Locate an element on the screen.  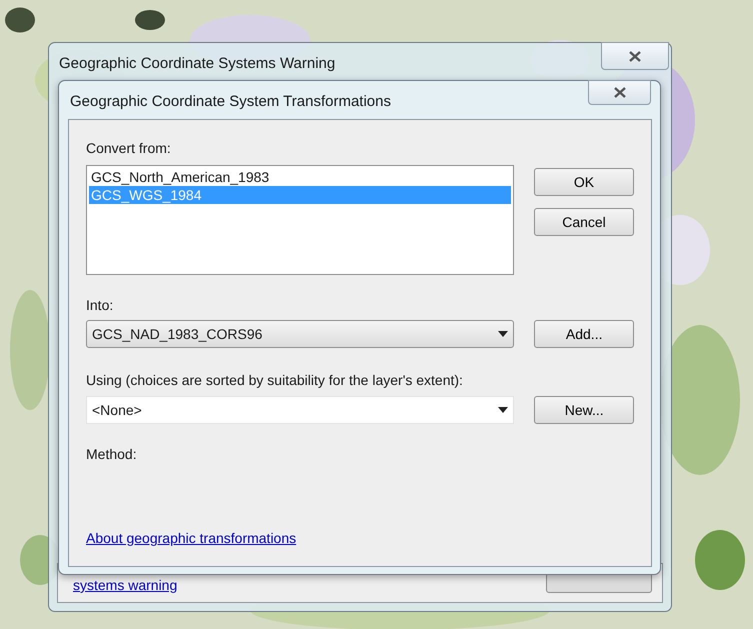
field-label: Convert from: is located at coordinates (129, 148).